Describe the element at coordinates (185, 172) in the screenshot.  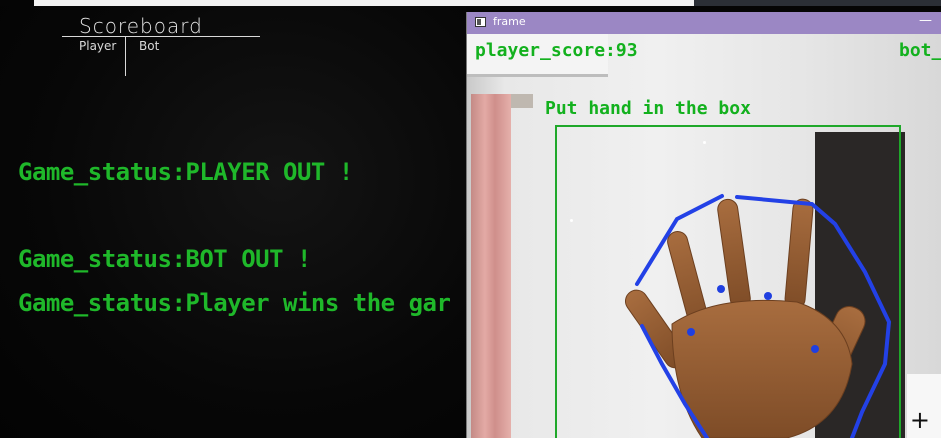
I see `game-status-line: Game_status:PLAYER OUT !` at that location.